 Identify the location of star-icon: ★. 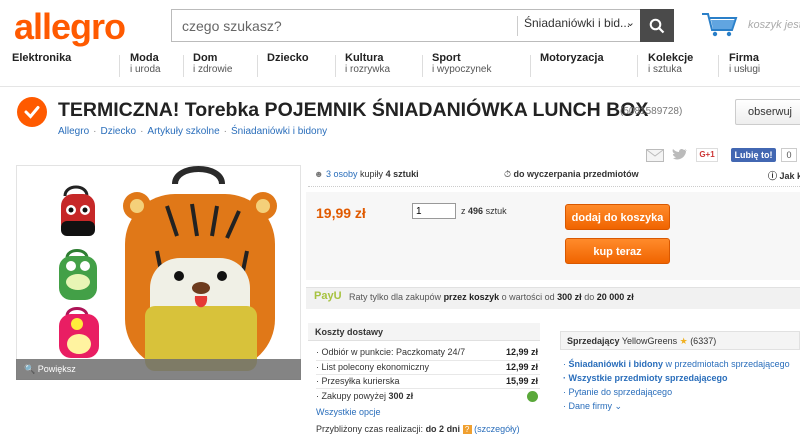
(683, 341).